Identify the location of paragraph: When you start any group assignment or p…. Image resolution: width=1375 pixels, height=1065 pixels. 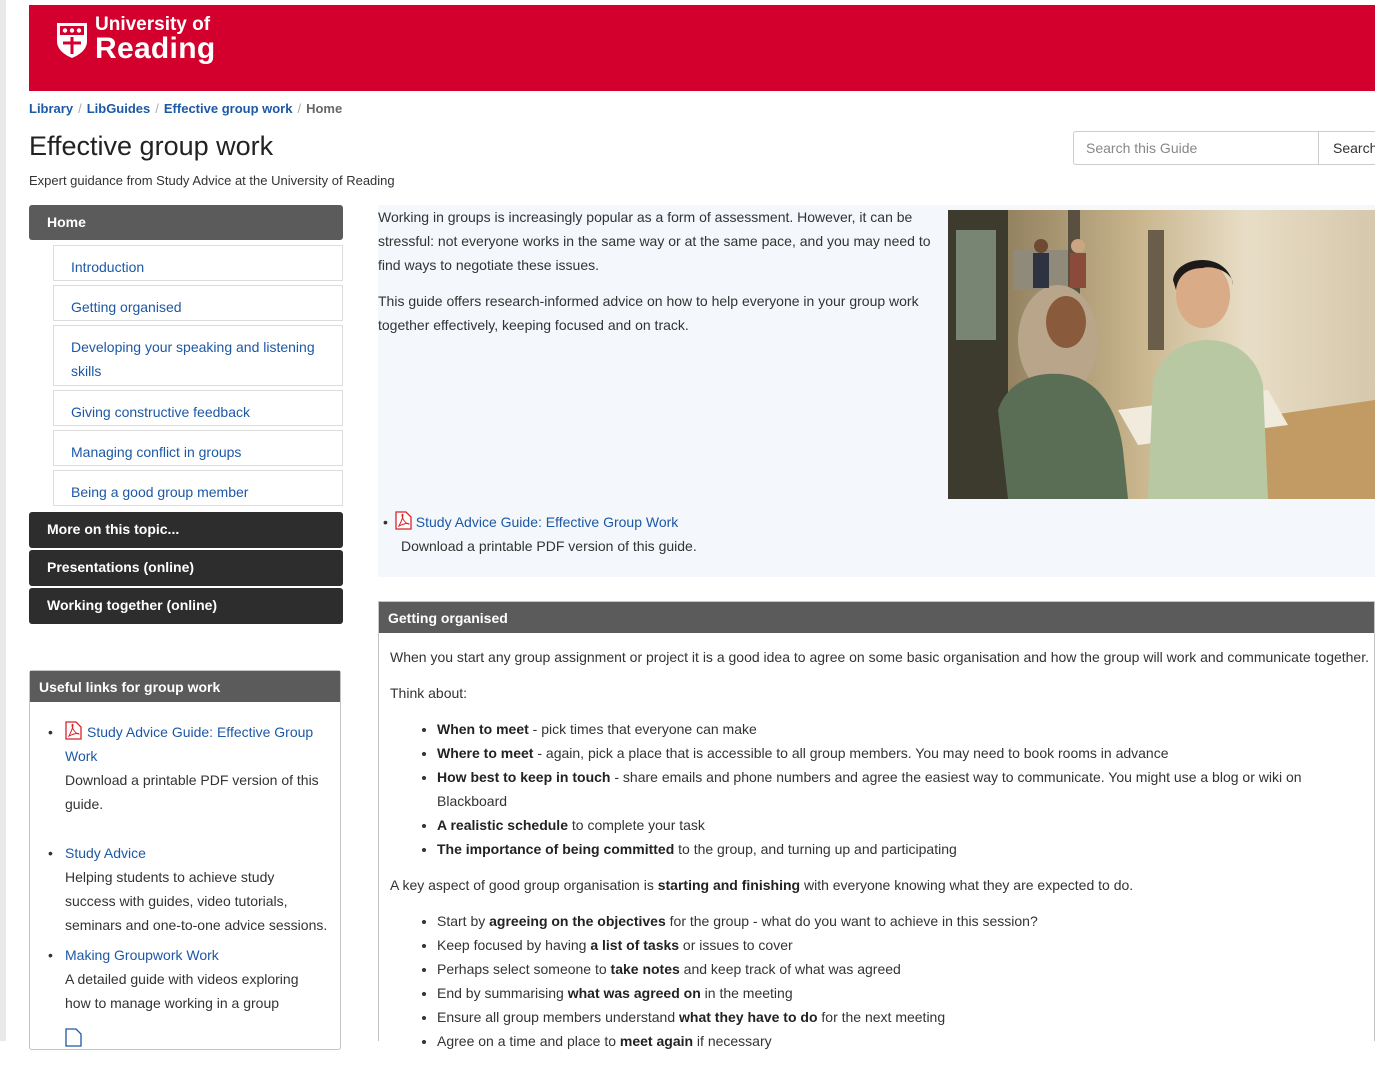
(880, 657).